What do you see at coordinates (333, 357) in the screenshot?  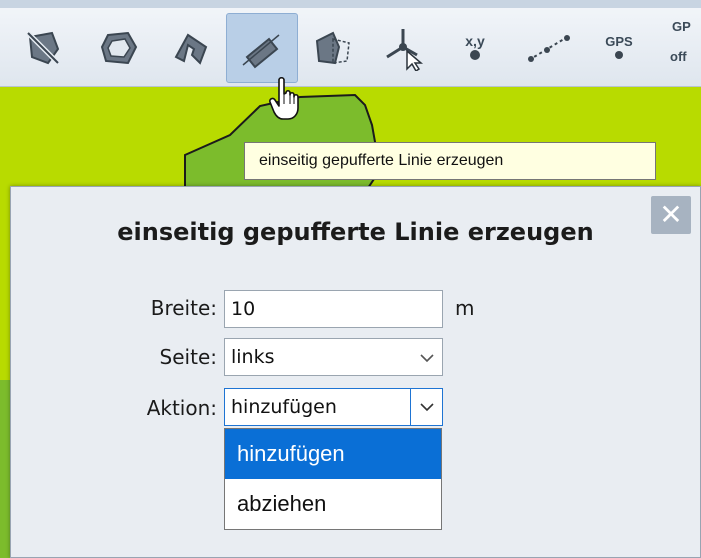 I see `side-select: links` at bounding box center [333, 357].